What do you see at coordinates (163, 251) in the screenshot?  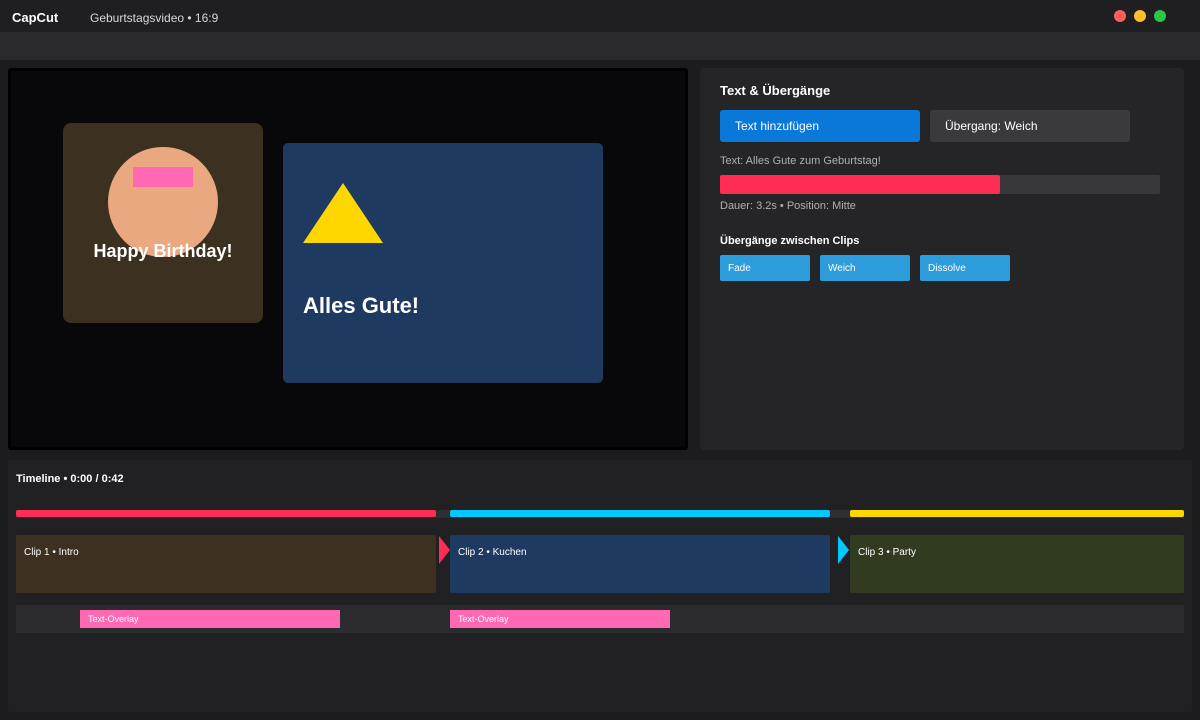 I see `preview-card-text: Happy Birthday!` at bounding box center [163, 251].